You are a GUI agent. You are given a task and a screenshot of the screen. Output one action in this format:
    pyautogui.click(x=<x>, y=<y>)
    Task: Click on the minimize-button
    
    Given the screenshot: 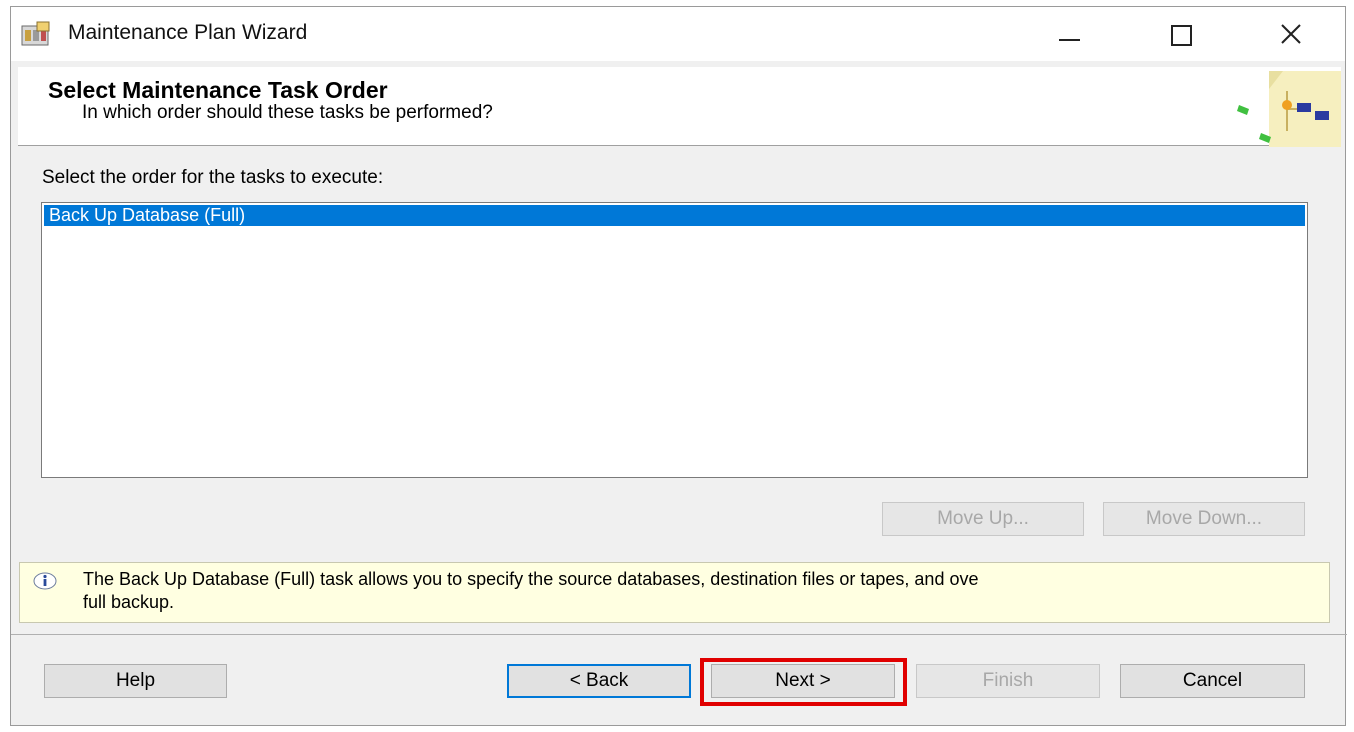 What is the action you would take?
    pyautogui.click(x=1069, y=33)
    